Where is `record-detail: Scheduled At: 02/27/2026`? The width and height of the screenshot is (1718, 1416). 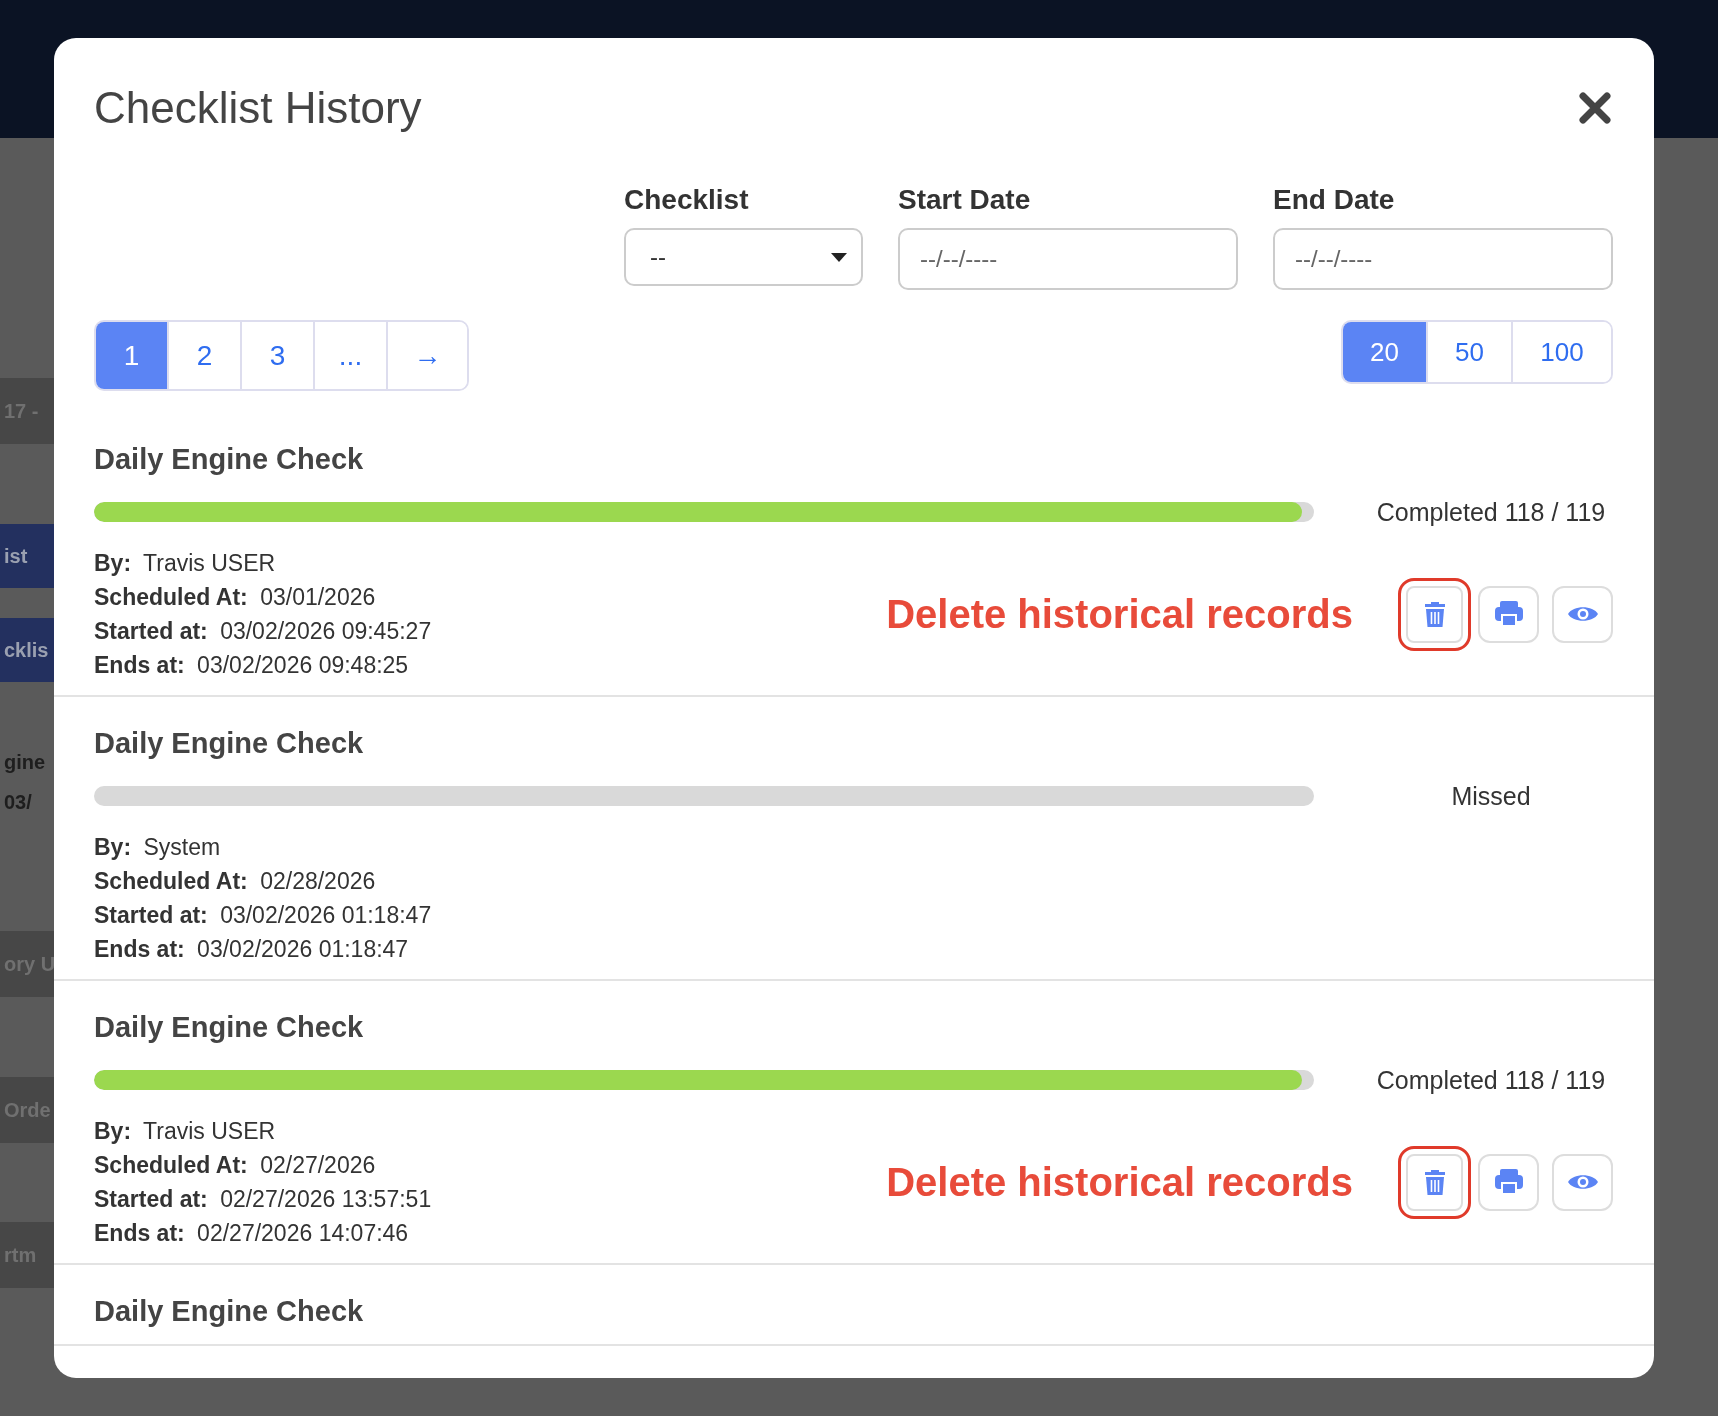 record-detail: Scheduled At: 02/27/2026 is located at coordinates (235, 1165).